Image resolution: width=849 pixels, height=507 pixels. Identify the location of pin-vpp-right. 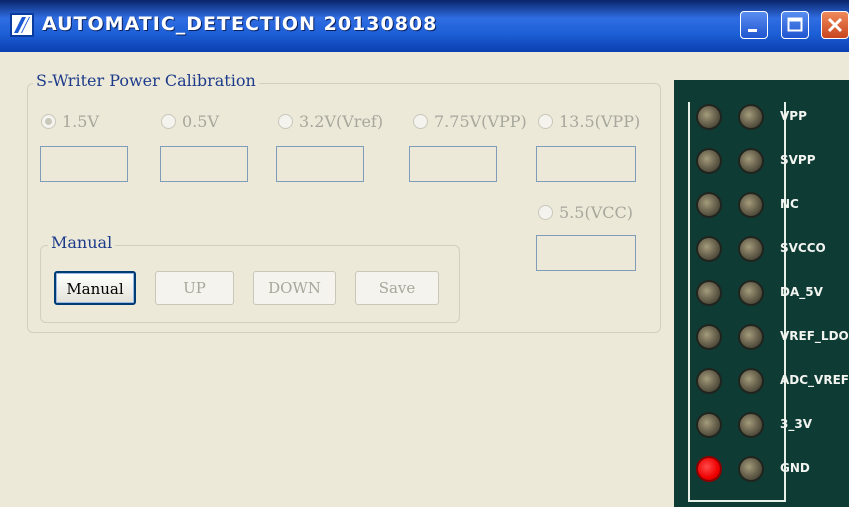
(751, 117).